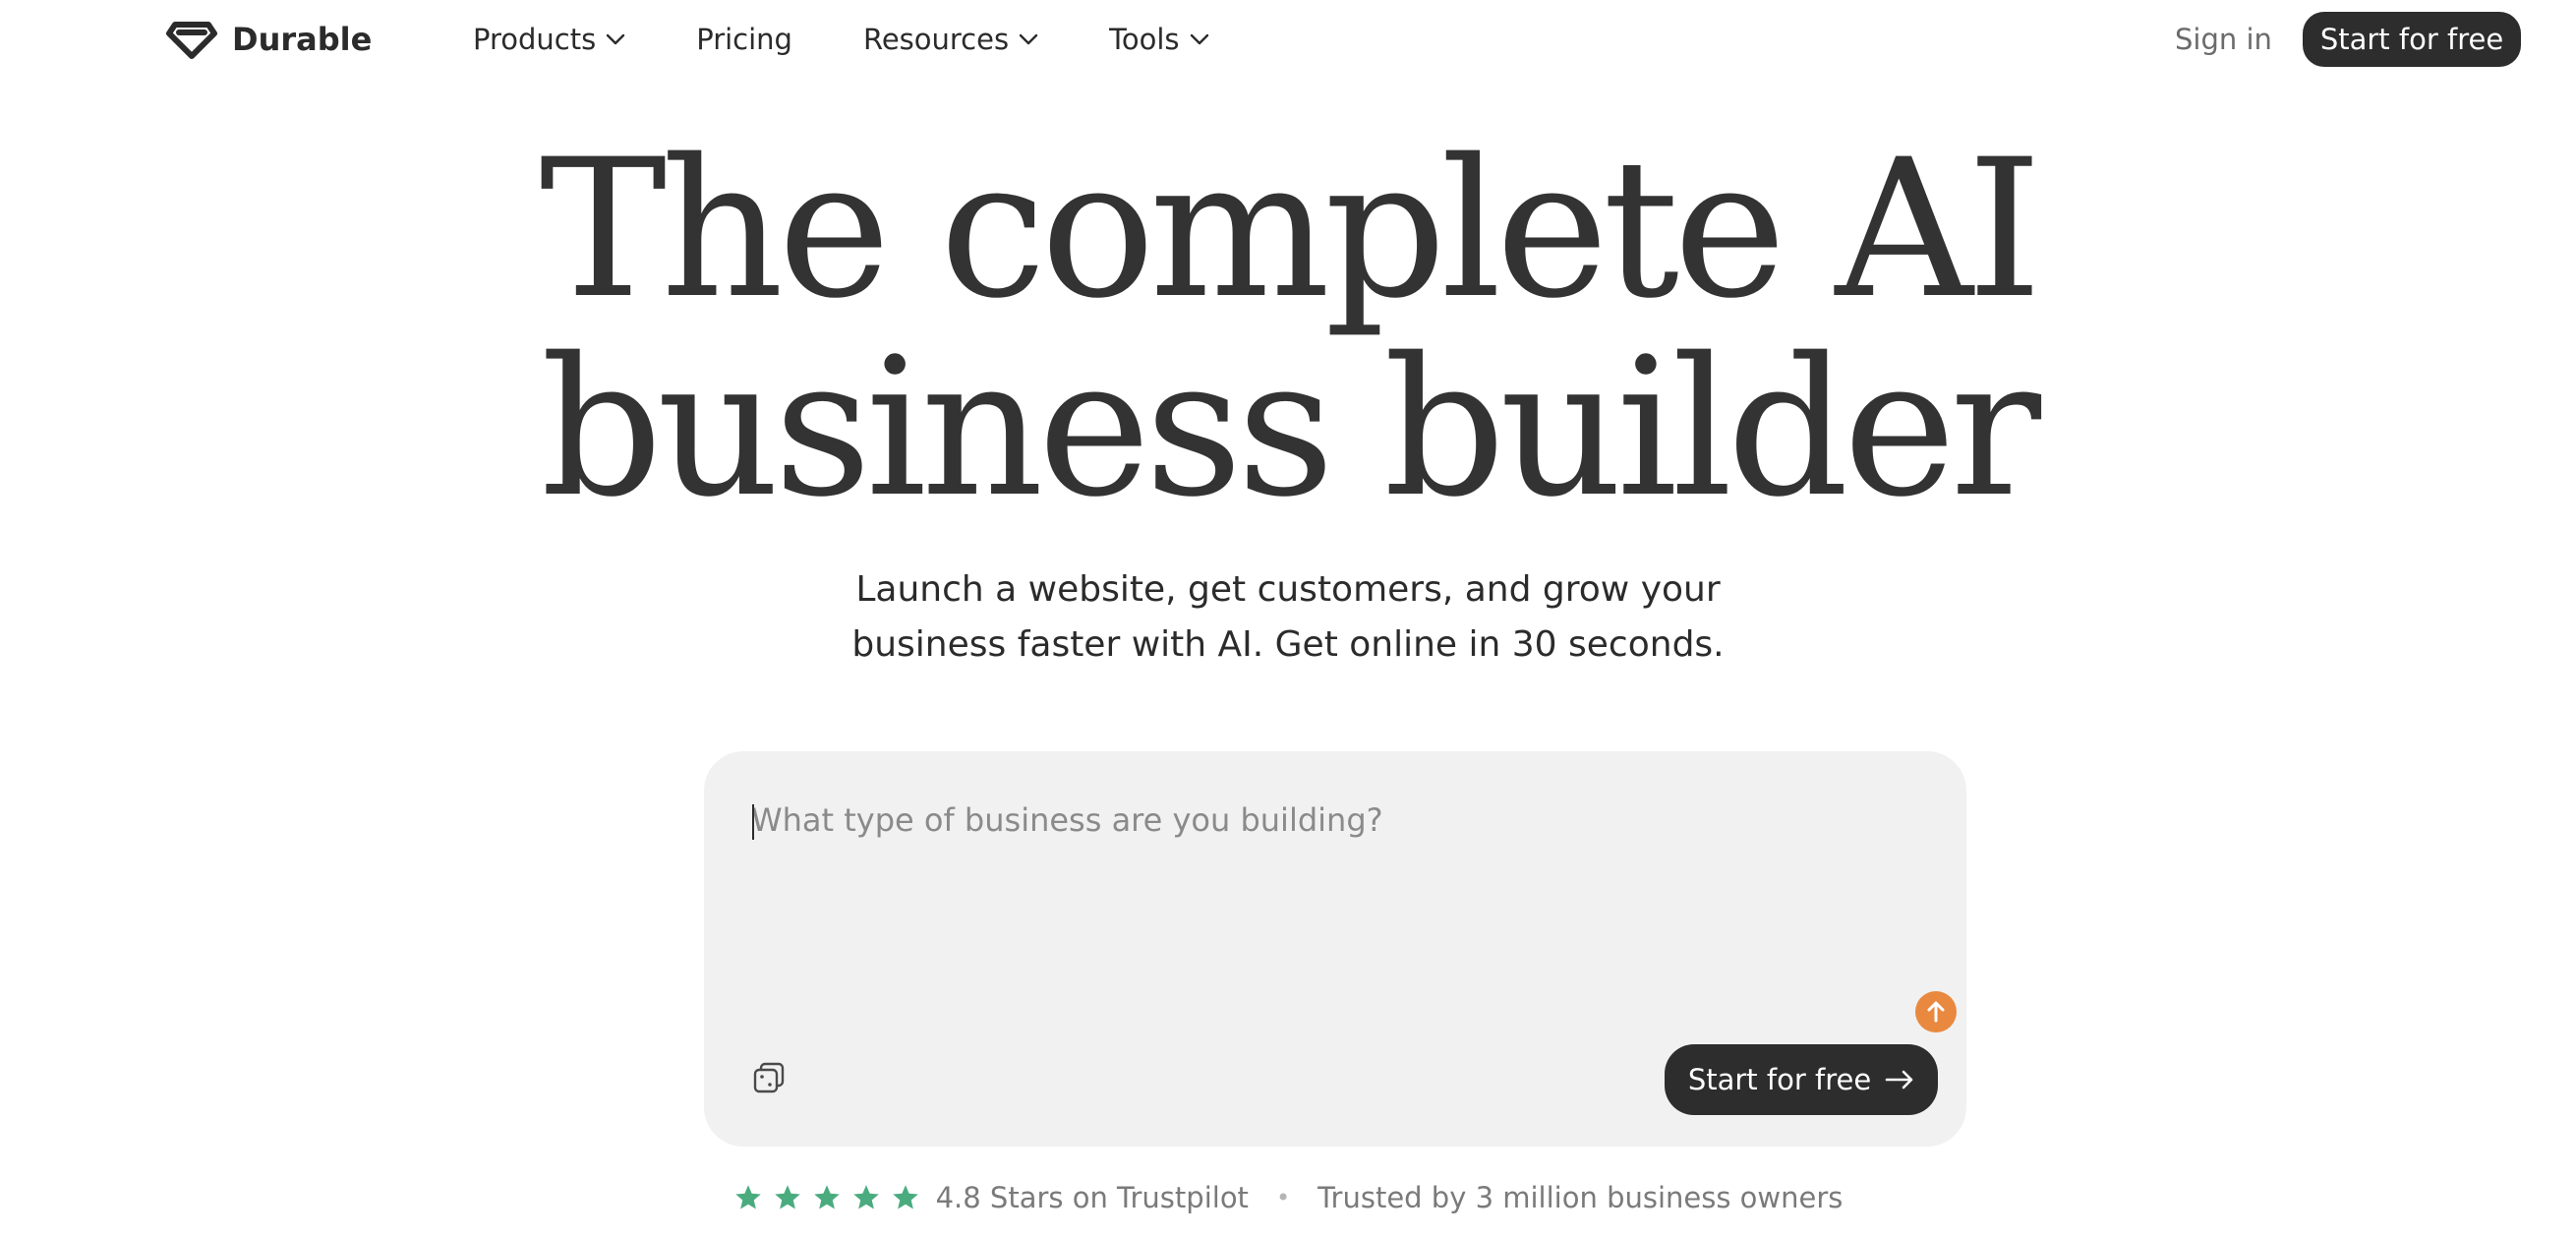  I want to click on nav-item-products: Products, so click(549, 39).